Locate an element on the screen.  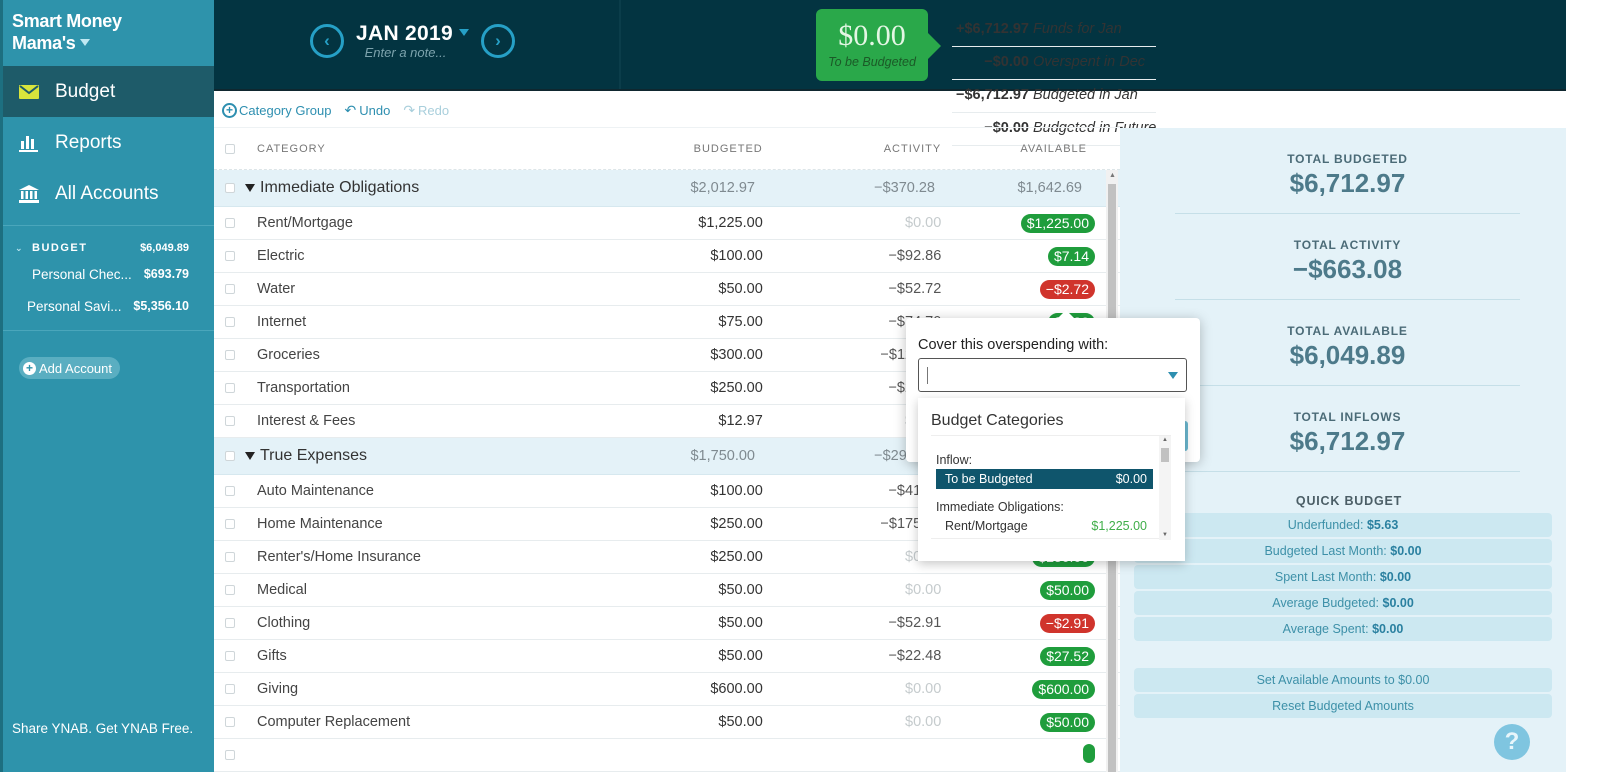
quick-budget-spent-last-month: Spent Last Month: $0.00 is located at coordinates (1343, 577).